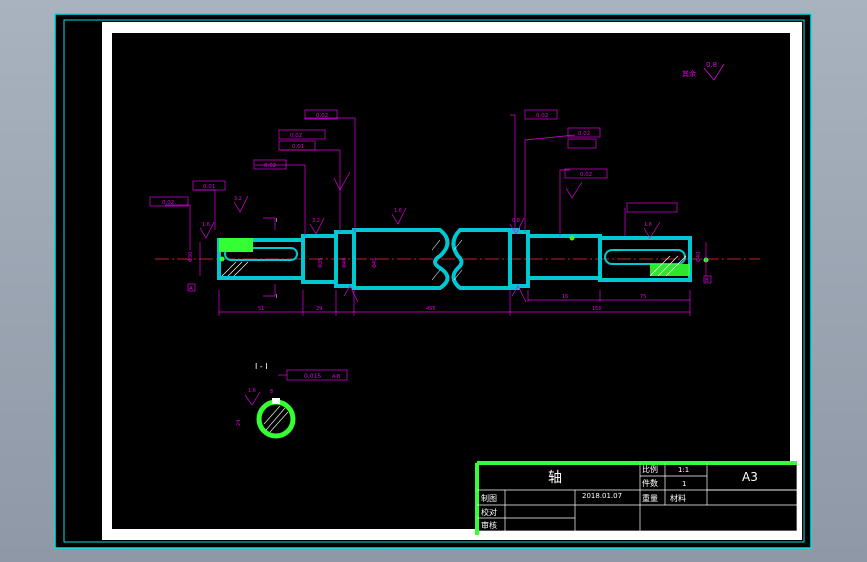  I want to click on svg-text: 制图, so click(489, 498).